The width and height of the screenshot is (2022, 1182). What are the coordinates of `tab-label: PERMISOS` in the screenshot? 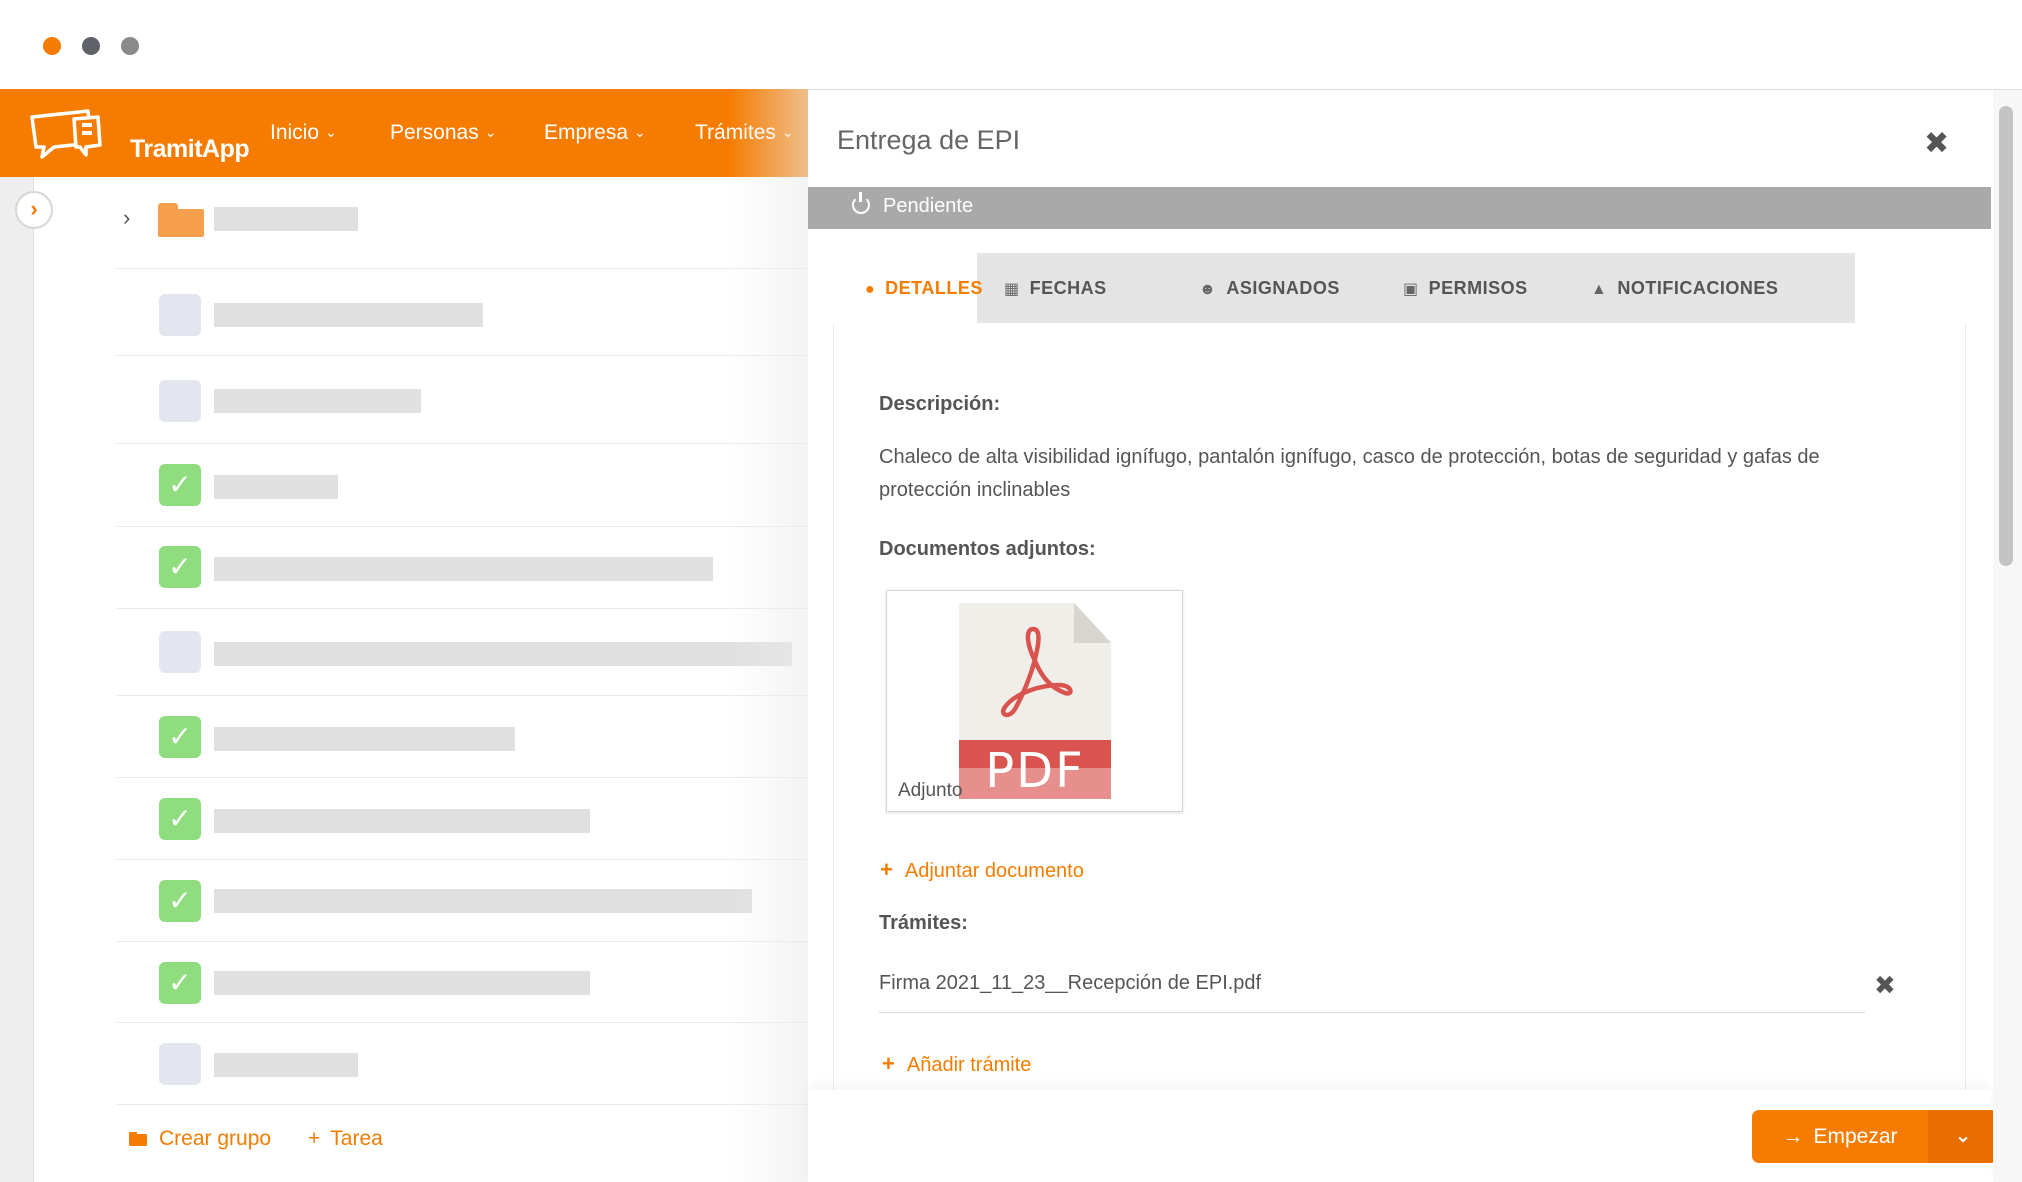 It's located at (1478, 288).